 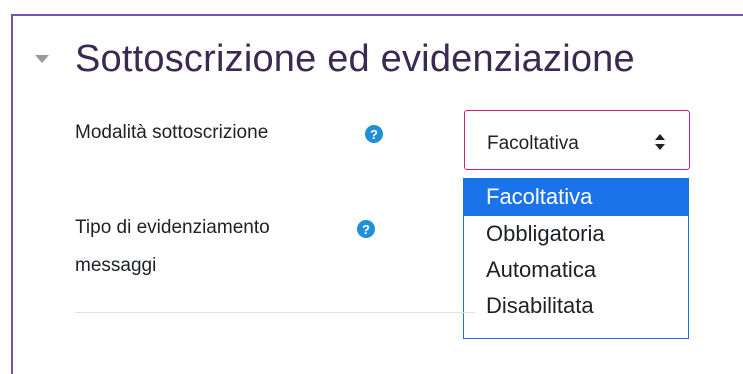 What do you see at coordinates (660, 142) in the screenshot?
I see `select-arrows-icon` at bounding box center [660, 142].